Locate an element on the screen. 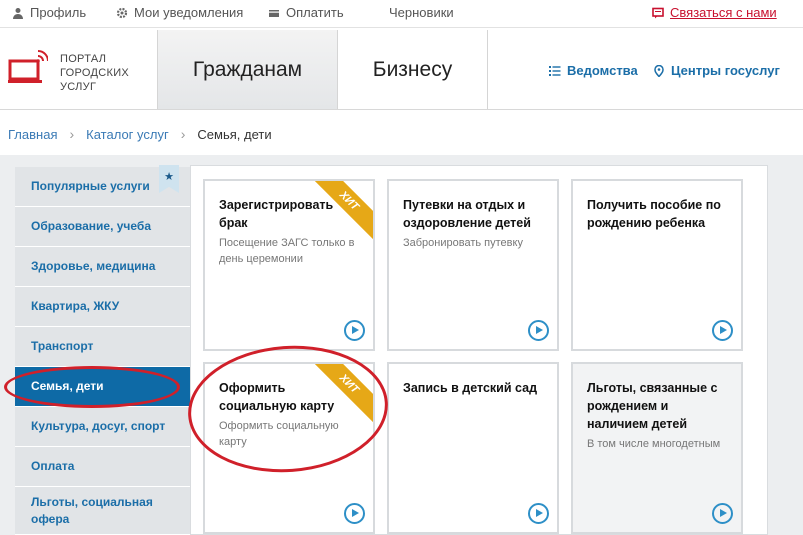 This screenshot has height=535, width=803. pay-label: Оплатить is located at coordinates (315, 12).